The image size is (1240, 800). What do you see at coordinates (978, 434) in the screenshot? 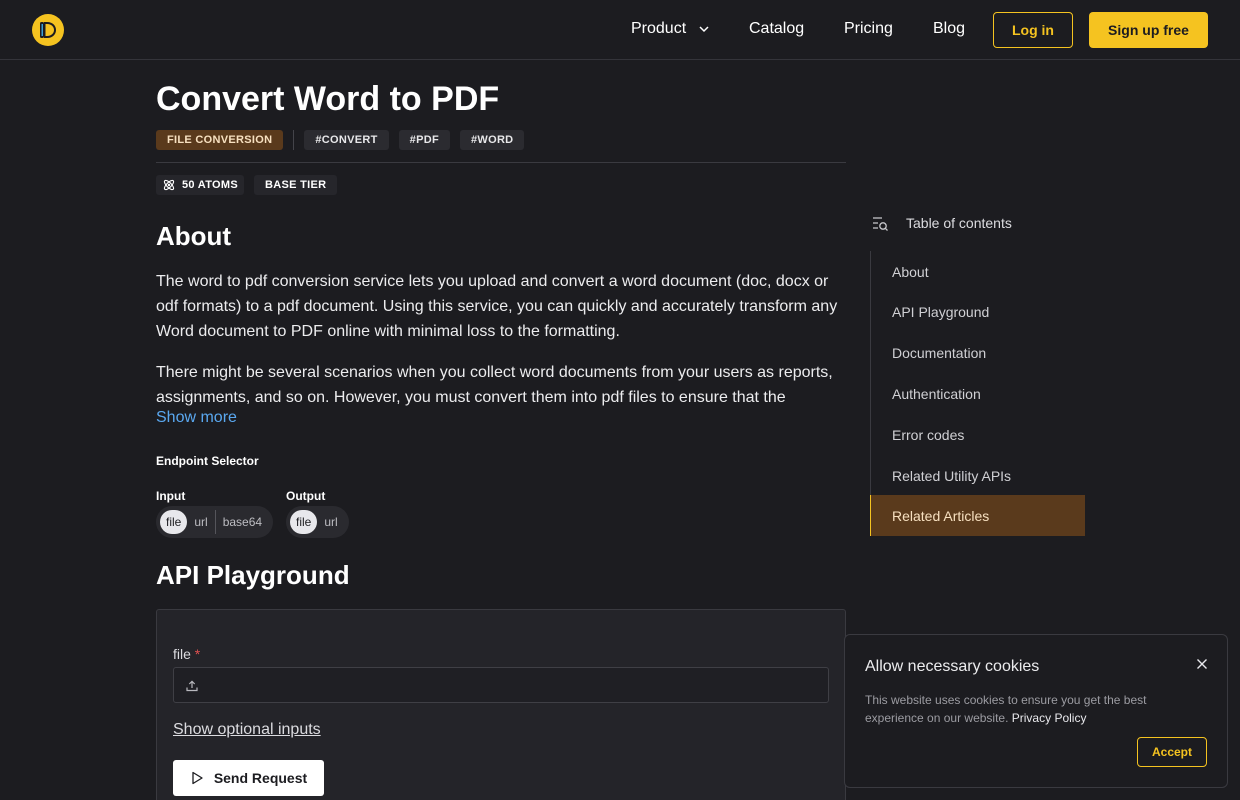
I see `toc-item-error-codes: Error codes` at bounding box center [978, 434].